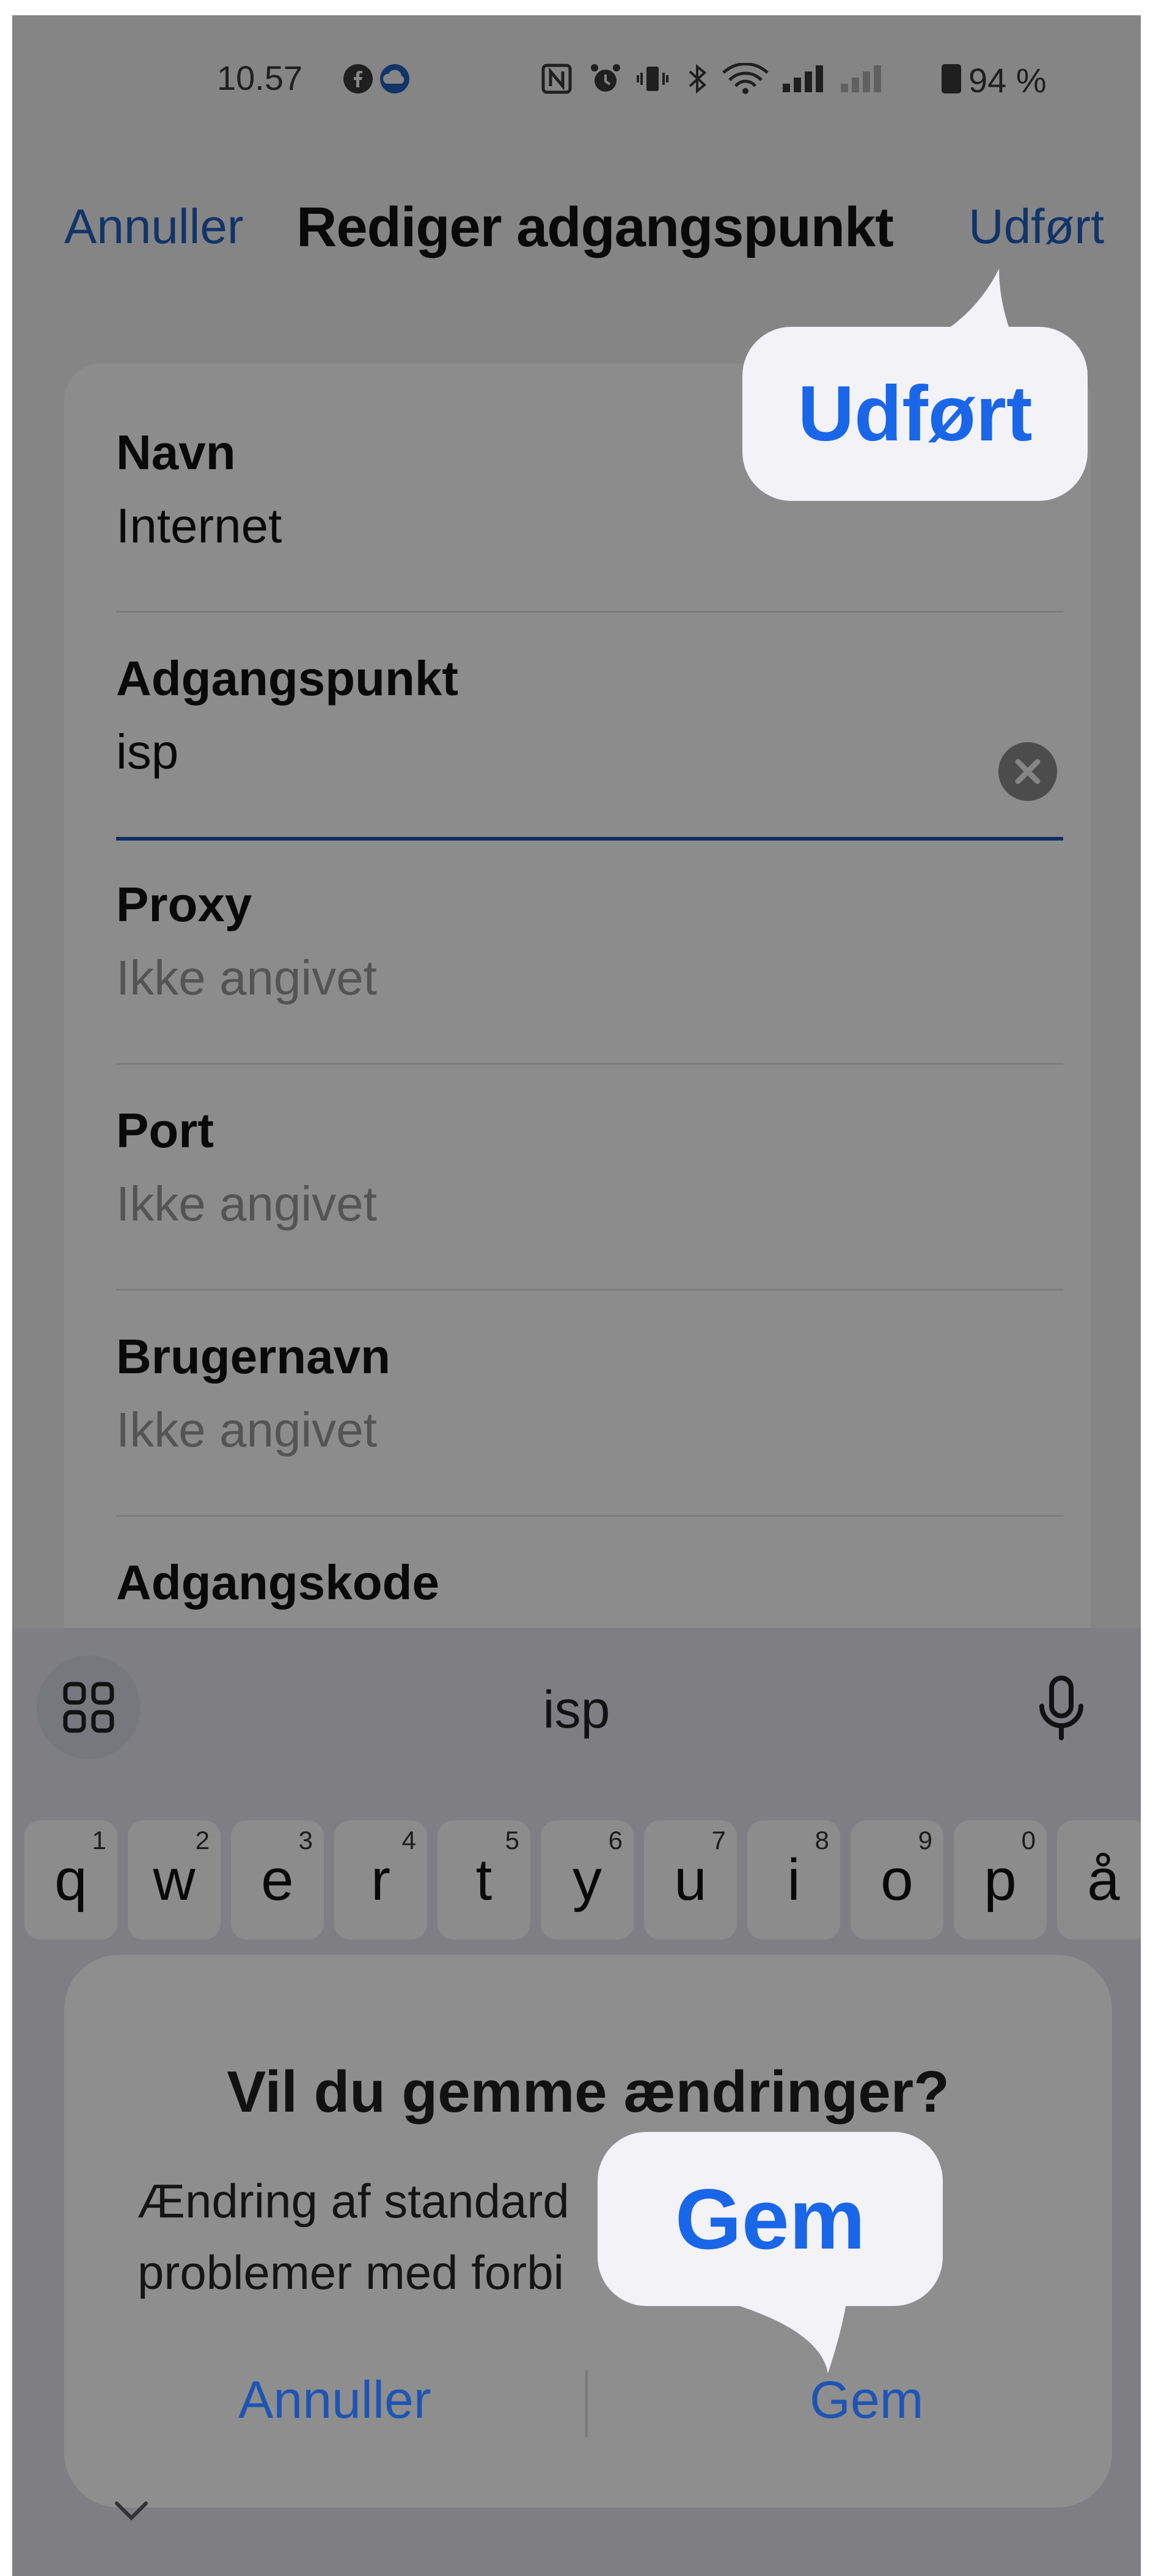 Image resolution: width=1153 pixels, height=2576 pixels. Describe the element at coordinates (588, 2092) in the screenshot. I see `dialog-title: Vil du gemme ændringer?` at that location.